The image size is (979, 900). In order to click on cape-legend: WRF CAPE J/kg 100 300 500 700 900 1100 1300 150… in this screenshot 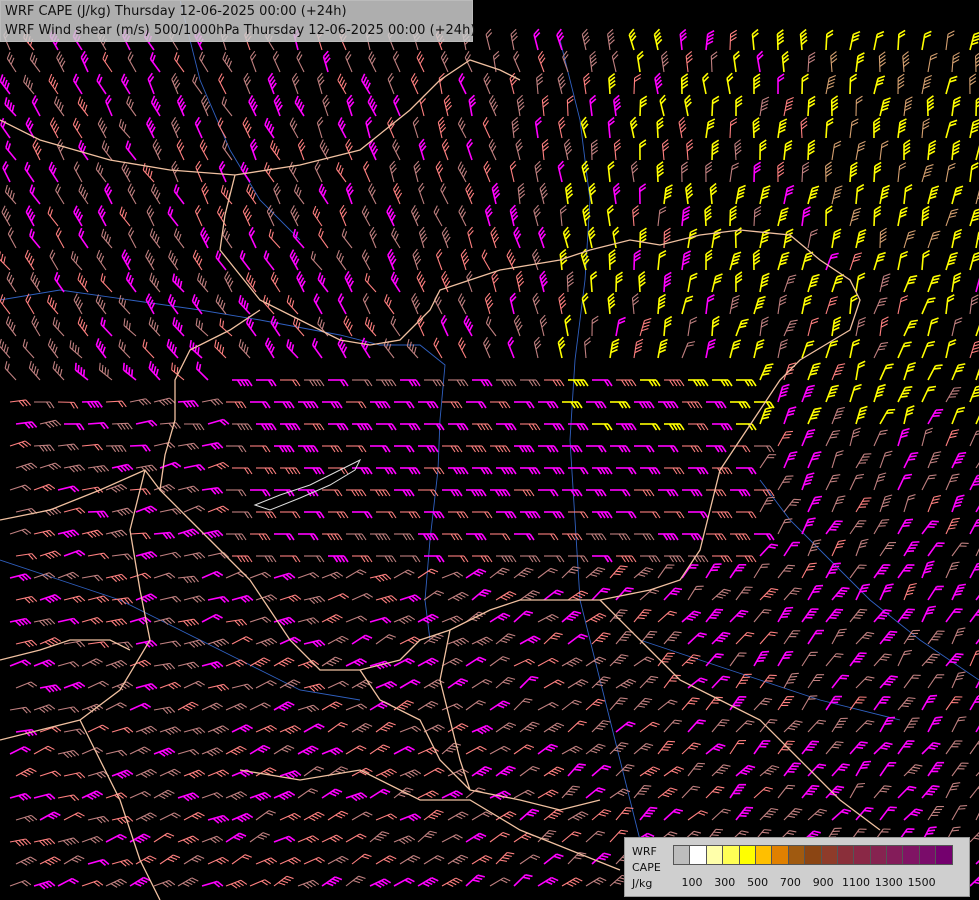, I will do `click(797, 867)`.